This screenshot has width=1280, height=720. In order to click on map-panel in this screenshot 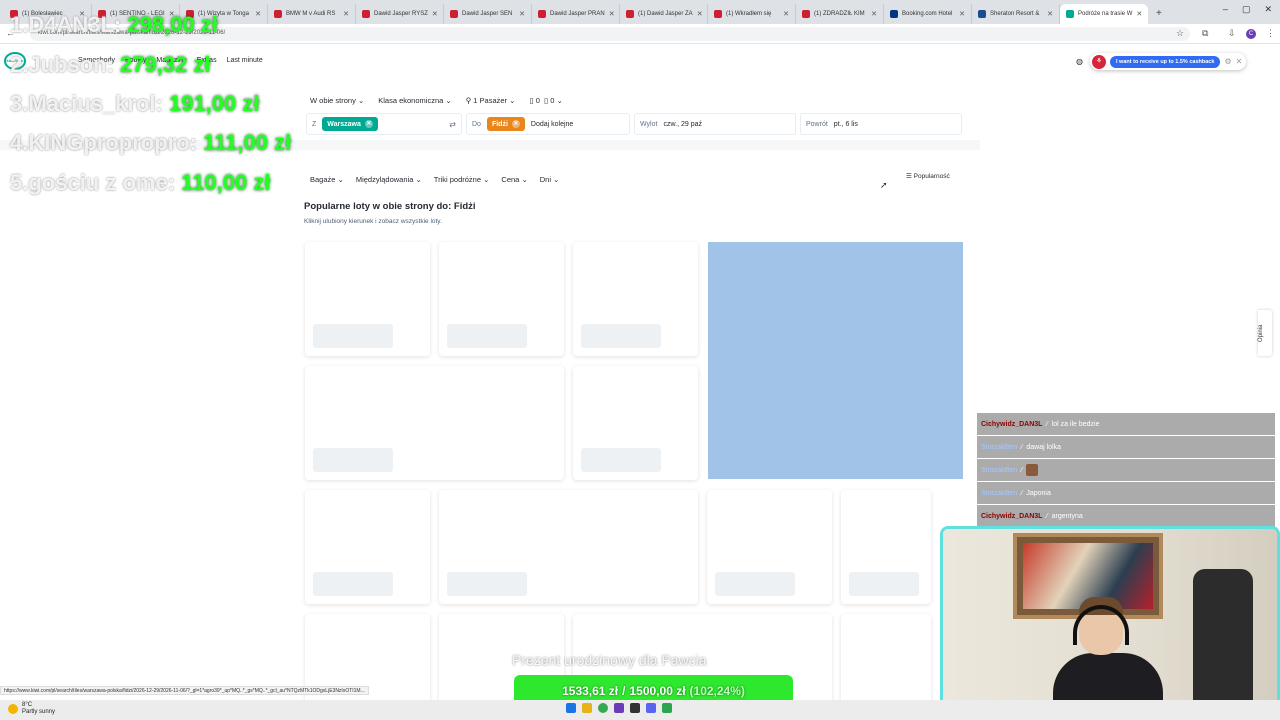, I will do `click(835, 360)`.